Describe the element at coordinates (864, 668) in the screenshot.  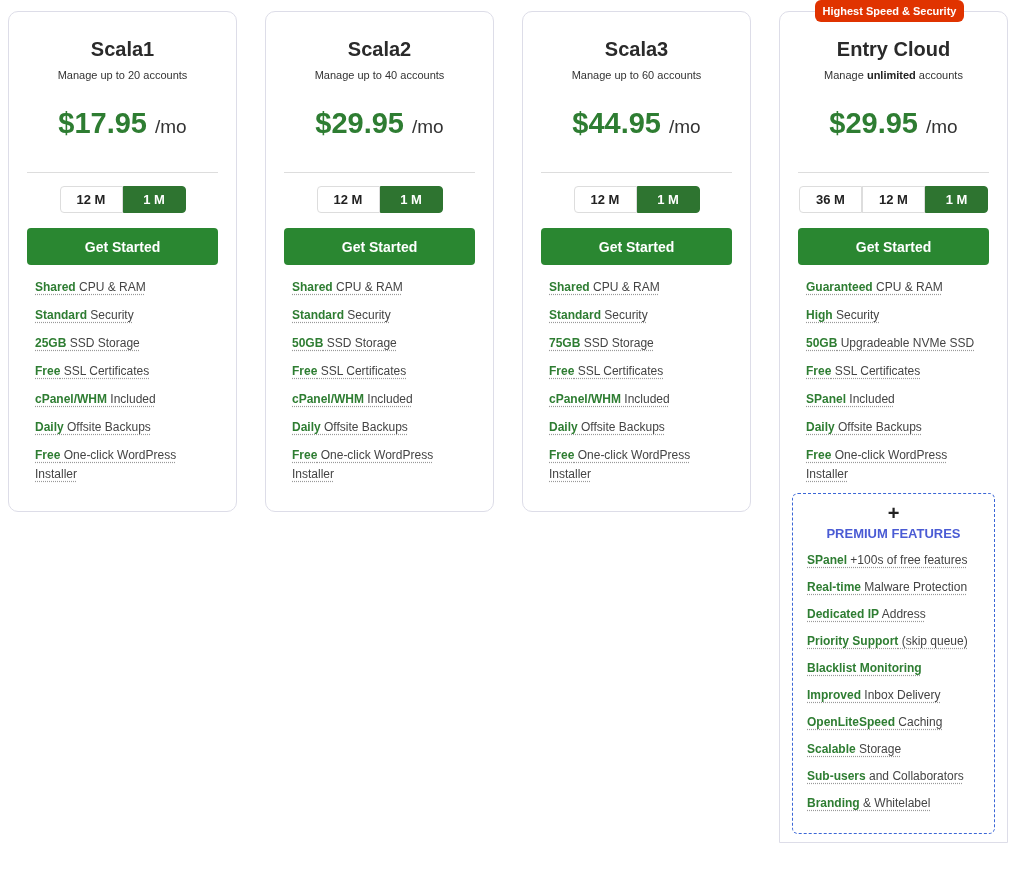
I see `feature-text: Blacklist Monitoring` at that location.